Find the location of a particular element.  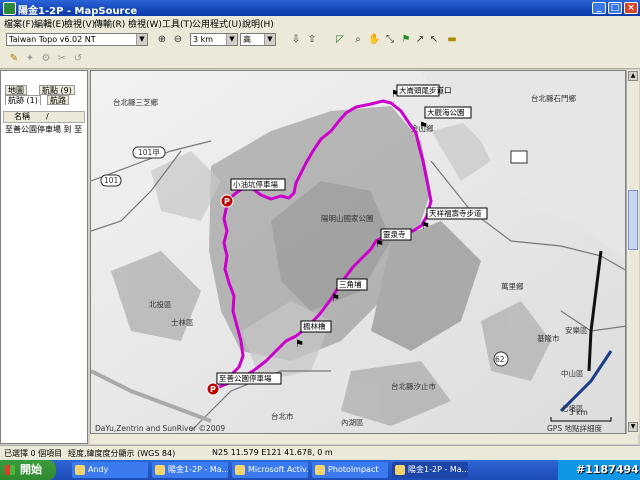

sort-indicator: / is located at coordinates (47, 116).